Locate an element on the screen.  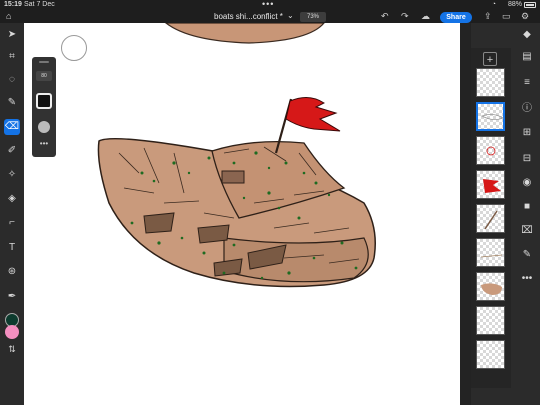
swap-colors-icon: ⇅ is located at coordinates (12, 349).